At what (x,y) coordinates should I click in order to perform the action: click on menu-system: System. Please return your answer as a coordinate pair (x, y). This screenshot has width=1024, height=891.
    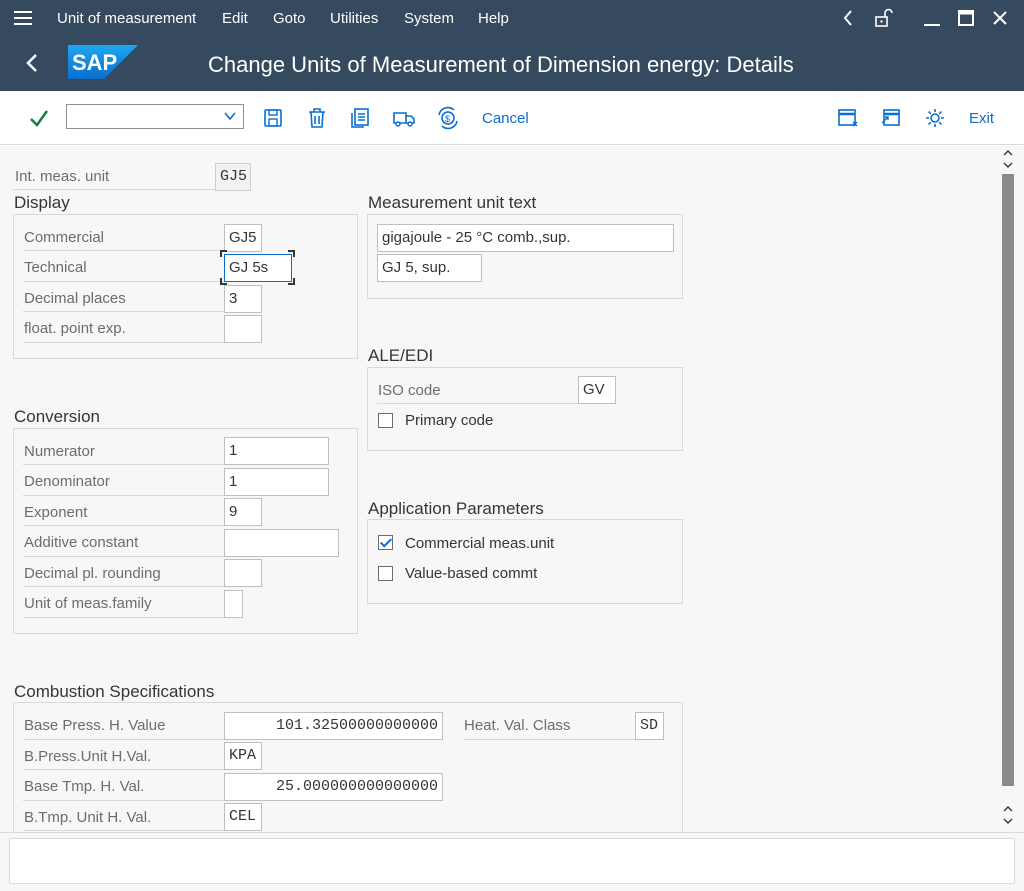
    Looking at the image, I should click on (429, 18).